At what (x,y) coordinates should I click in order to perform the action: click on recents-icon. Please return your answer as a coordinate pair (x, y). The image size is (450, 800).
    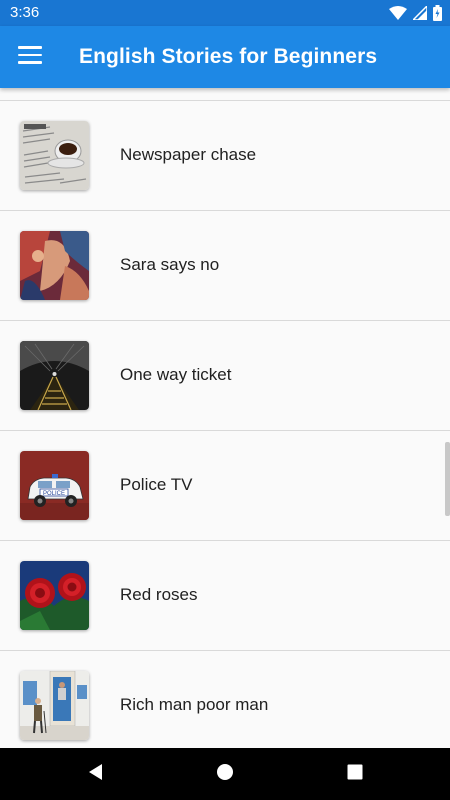
    Looking at the image, I should click on (355, 772).